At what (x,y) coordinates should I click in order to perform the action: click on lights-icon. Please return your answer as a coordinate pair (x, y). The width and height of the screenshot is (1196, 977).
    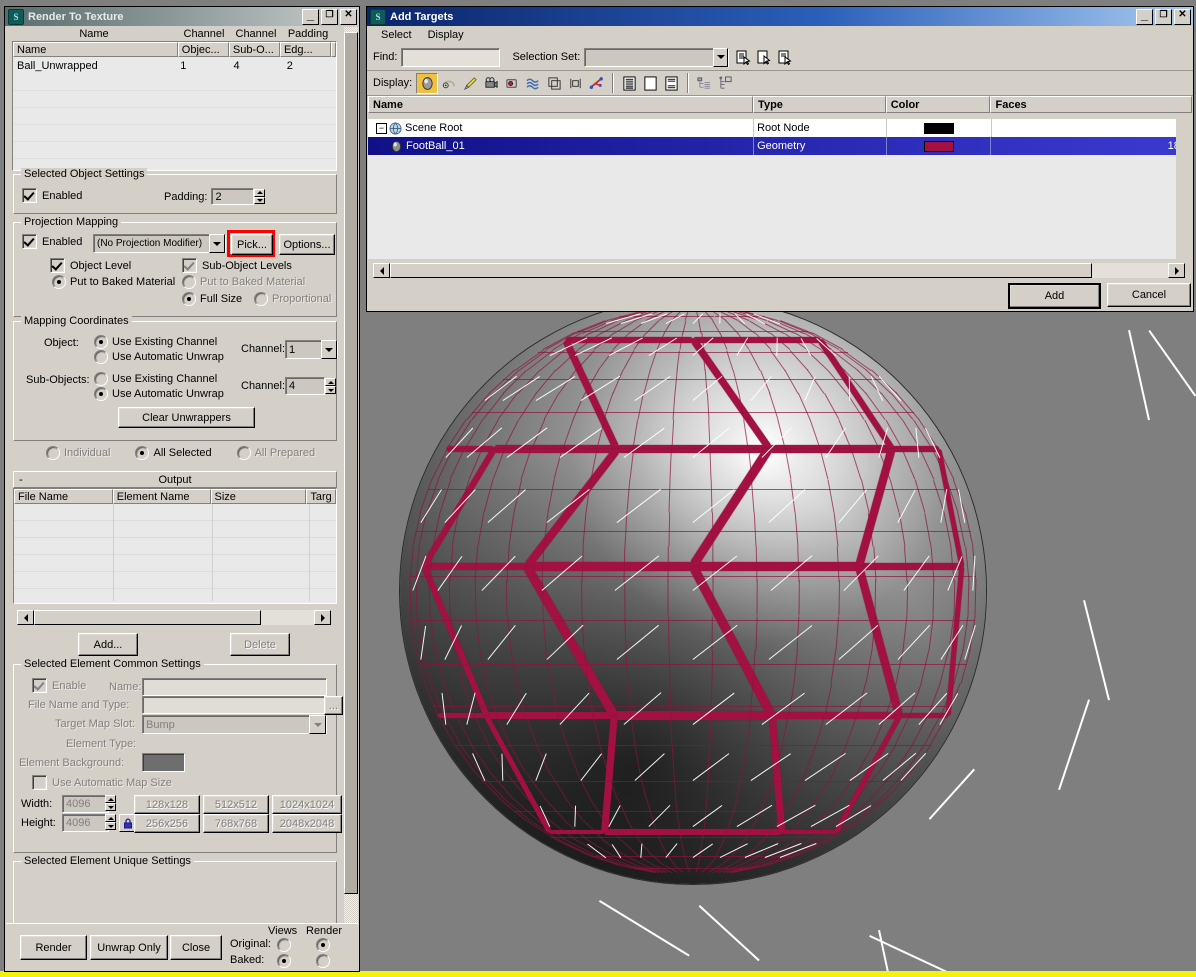
    Looking at the image, I should click on (470, 83).